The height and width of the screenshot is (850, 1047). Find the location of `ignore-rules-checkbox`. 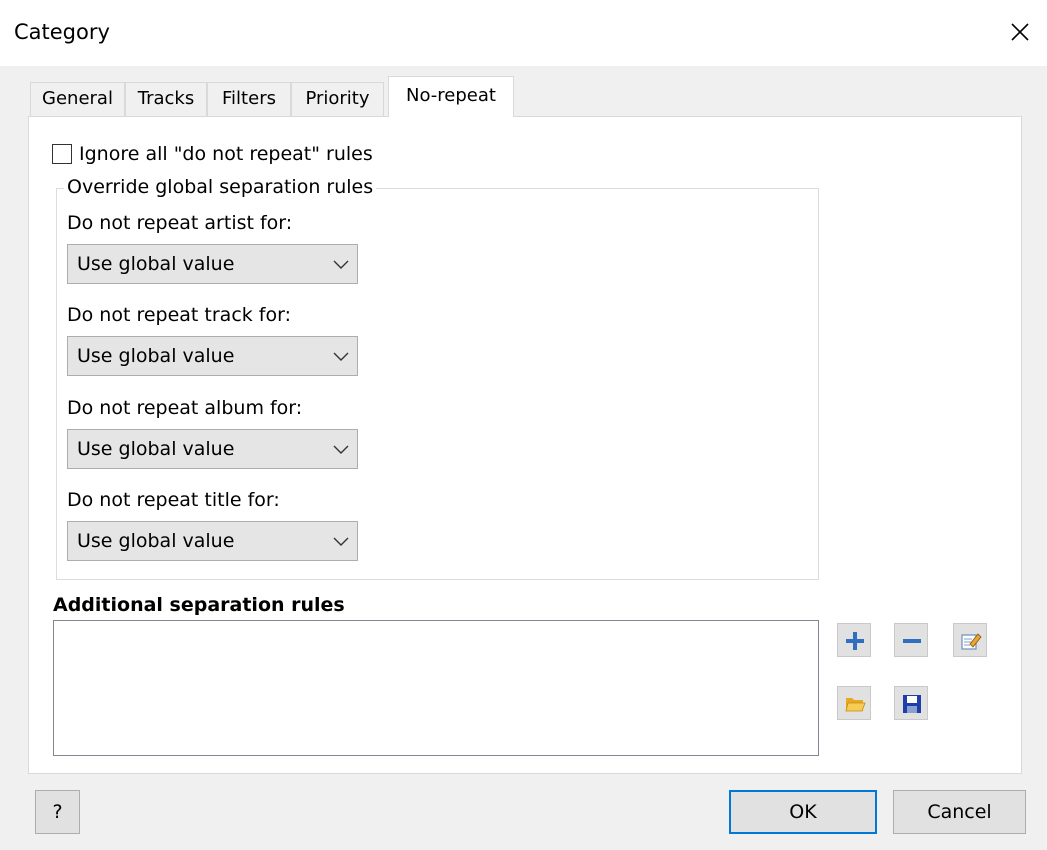

ignore-rules-checkbox is located at coordinates (62, 154).